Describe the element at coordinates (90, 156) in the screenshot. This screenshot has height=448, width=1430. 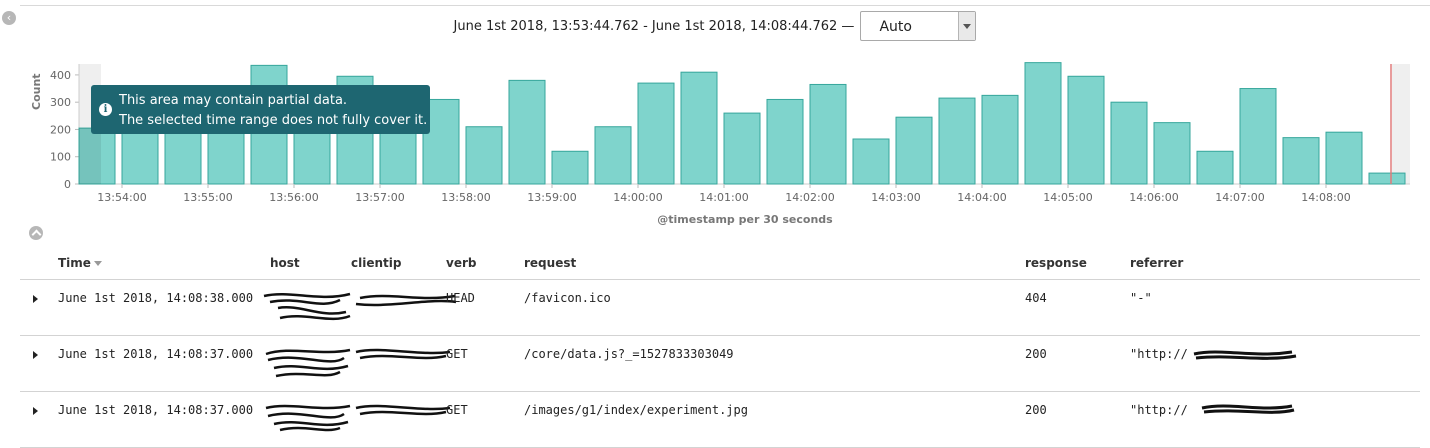
I see `partial-bar-overlay` at that location.